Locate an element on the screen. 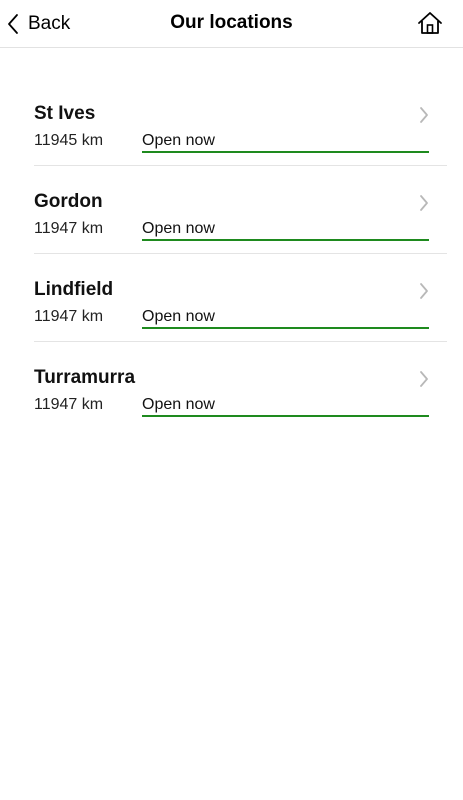  page-title: Our locations is located at coordinates (231, 22).